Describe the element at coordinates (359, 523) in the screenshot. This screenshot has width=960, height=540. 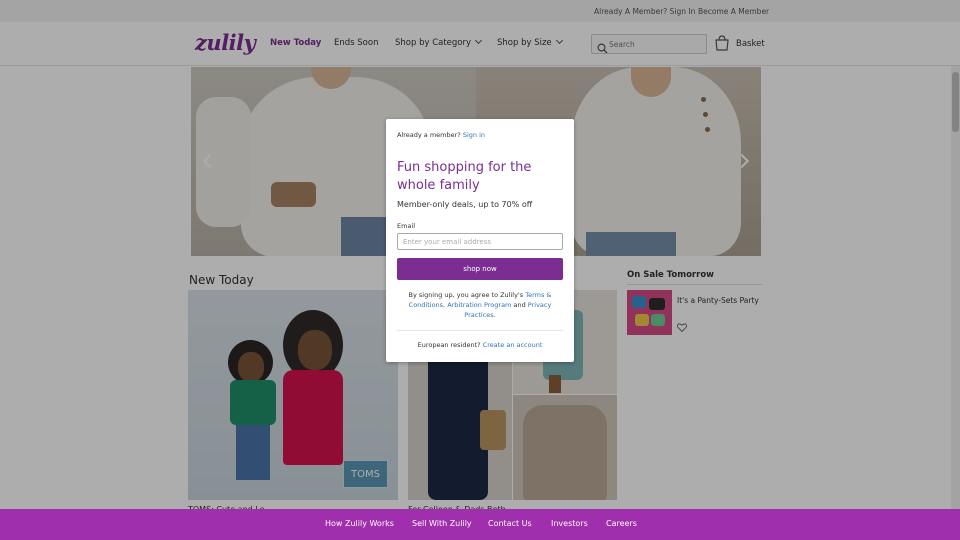
I see `footer-link-how-zulily-works: How Zulily Works` at that location.